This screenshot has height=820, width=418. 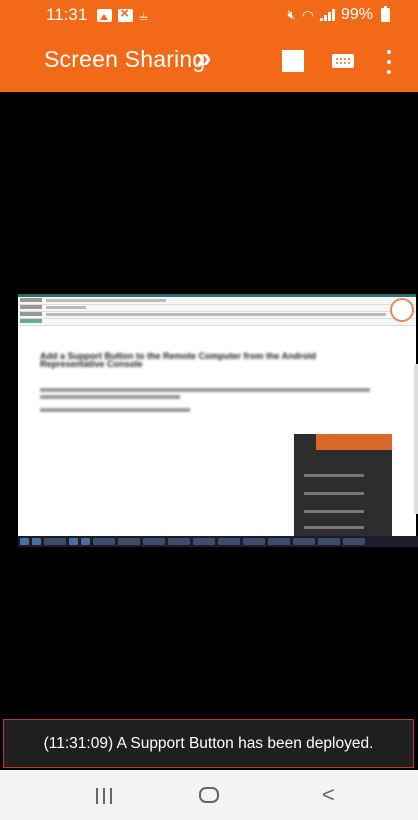 I want to click on status-left-icons: ⫨, so click(x=125, y=14).